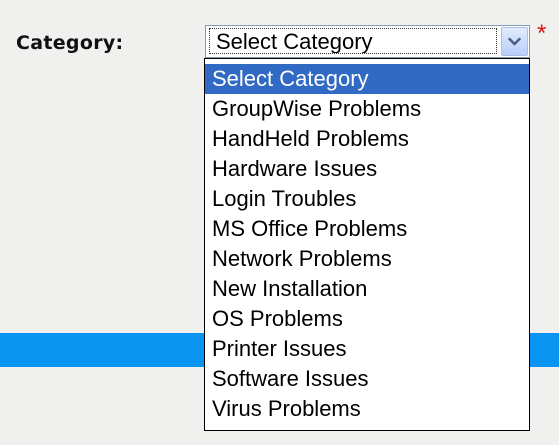  I want to click on option-new-installation: New Installation, so click(367, 289).